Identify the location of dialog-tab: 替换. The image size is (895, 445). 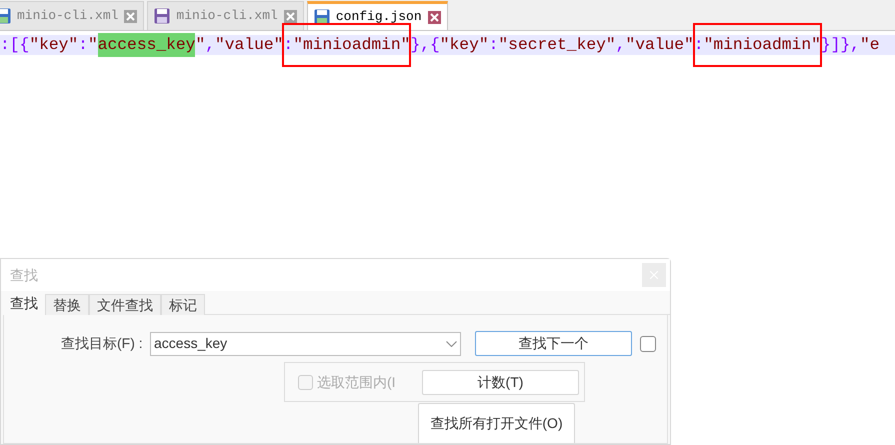
(67, 304).